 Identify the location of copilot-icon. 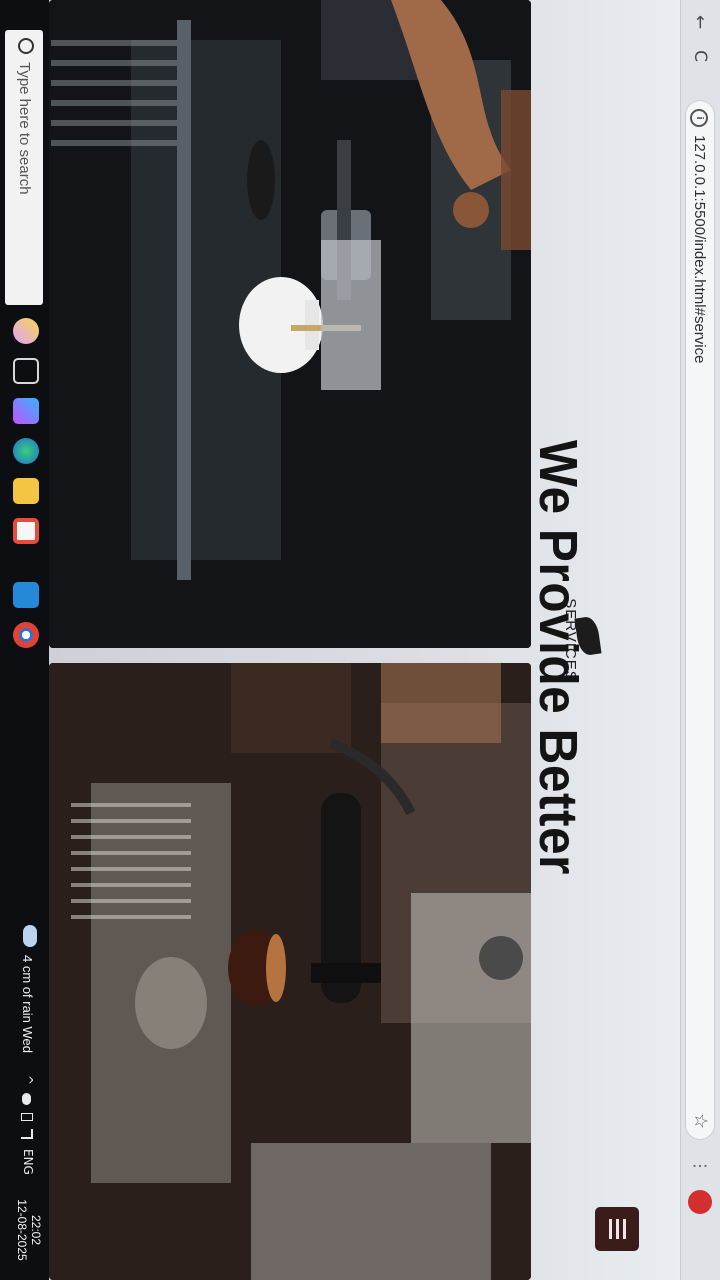
(26, 331).